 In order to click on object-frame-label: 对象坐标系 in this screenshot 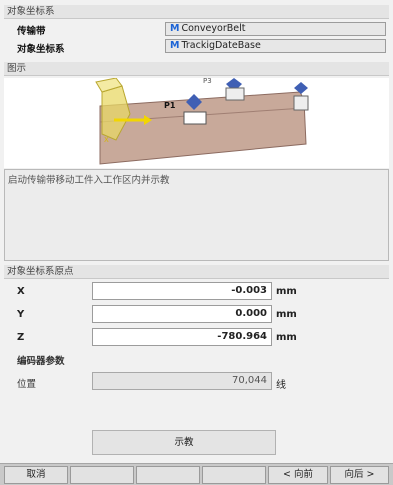, I will do `click(41, 49)`.